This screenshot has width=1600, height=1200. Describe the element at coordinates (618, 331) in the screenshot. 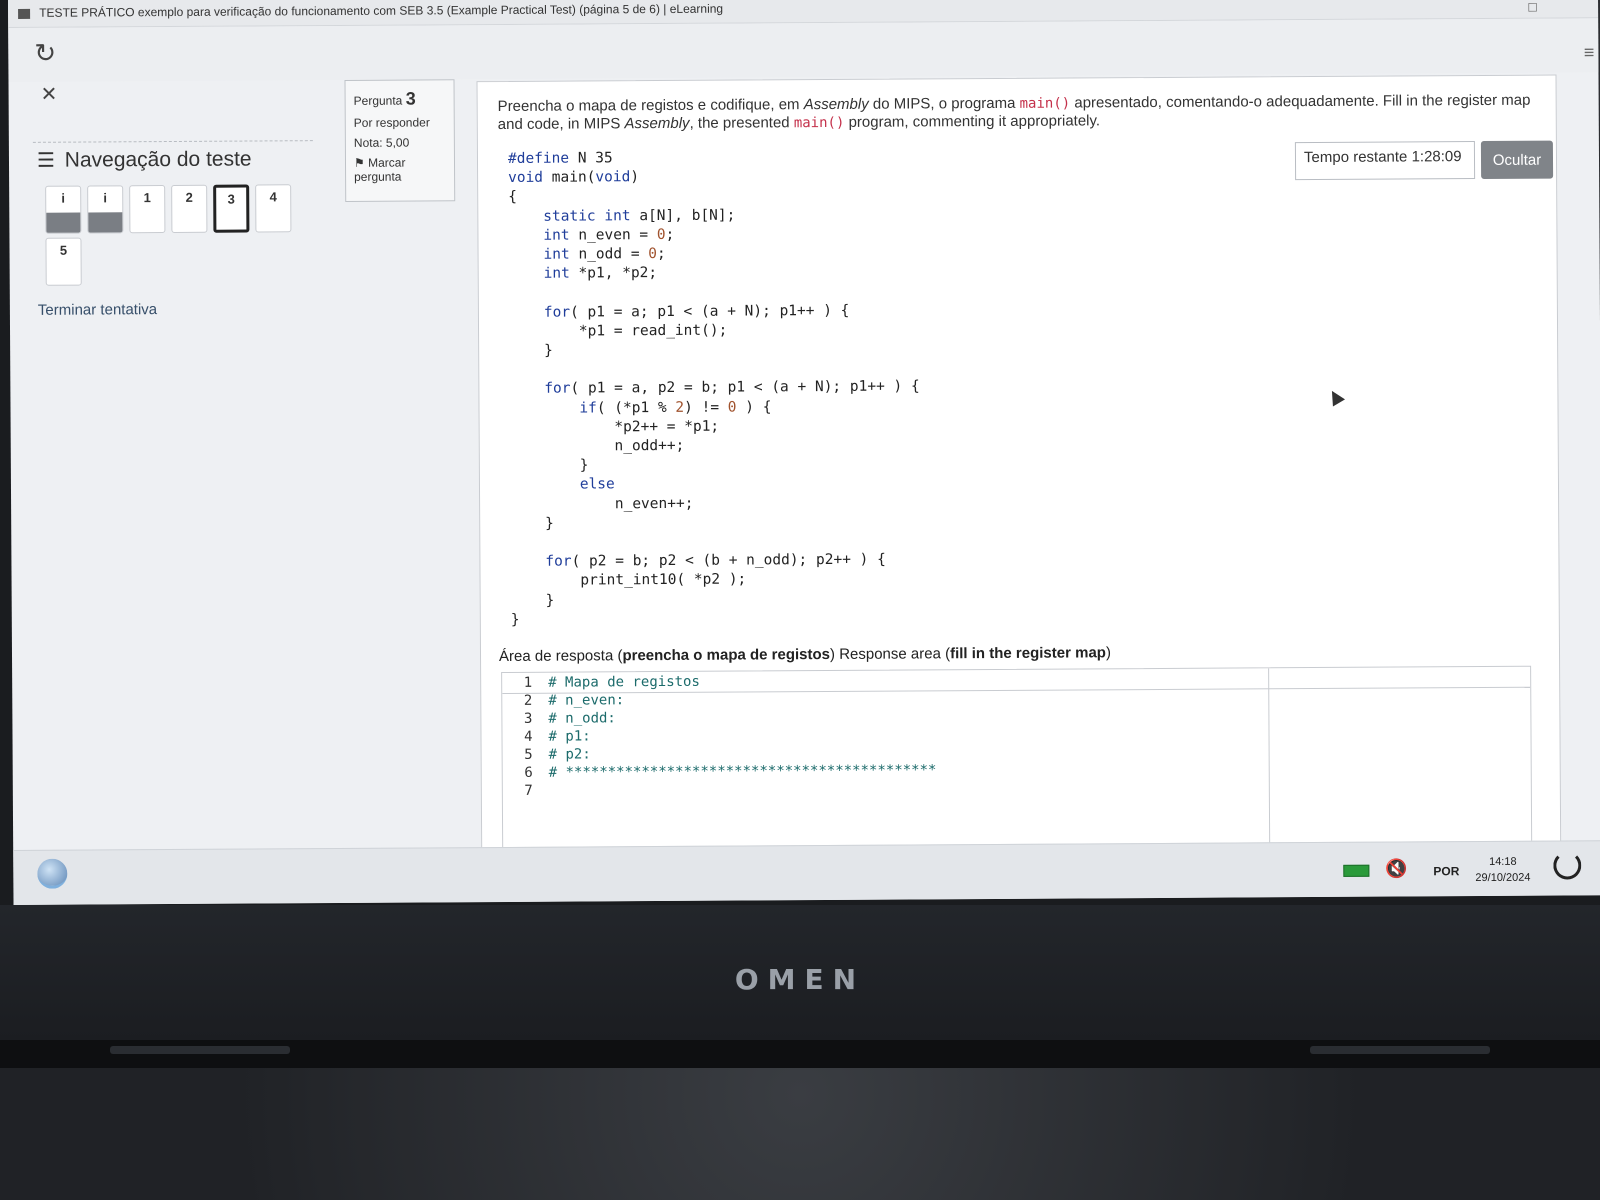

I see `code-line: *p1 = read_int();` at that location.